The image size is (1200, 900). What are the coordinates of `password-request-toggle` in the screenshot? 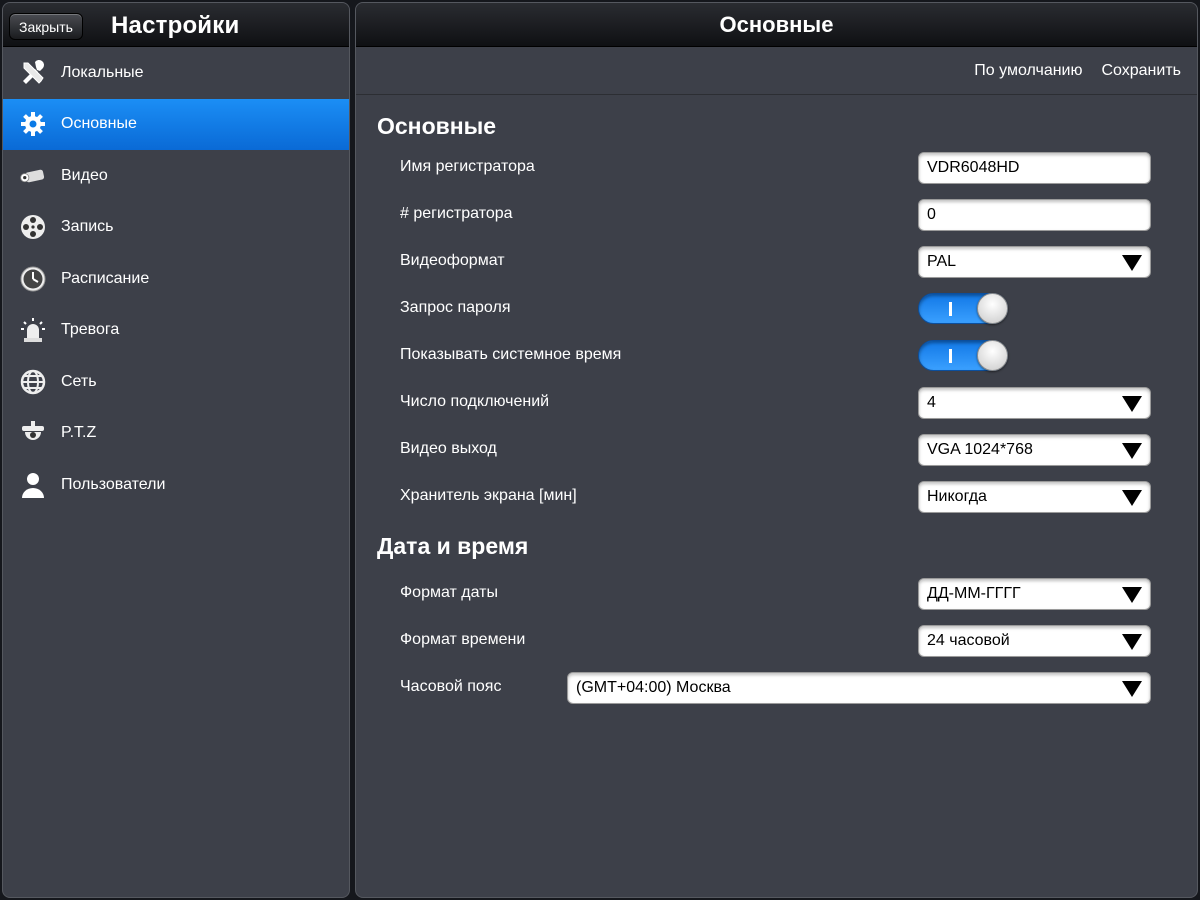 It's located at (963, 308).